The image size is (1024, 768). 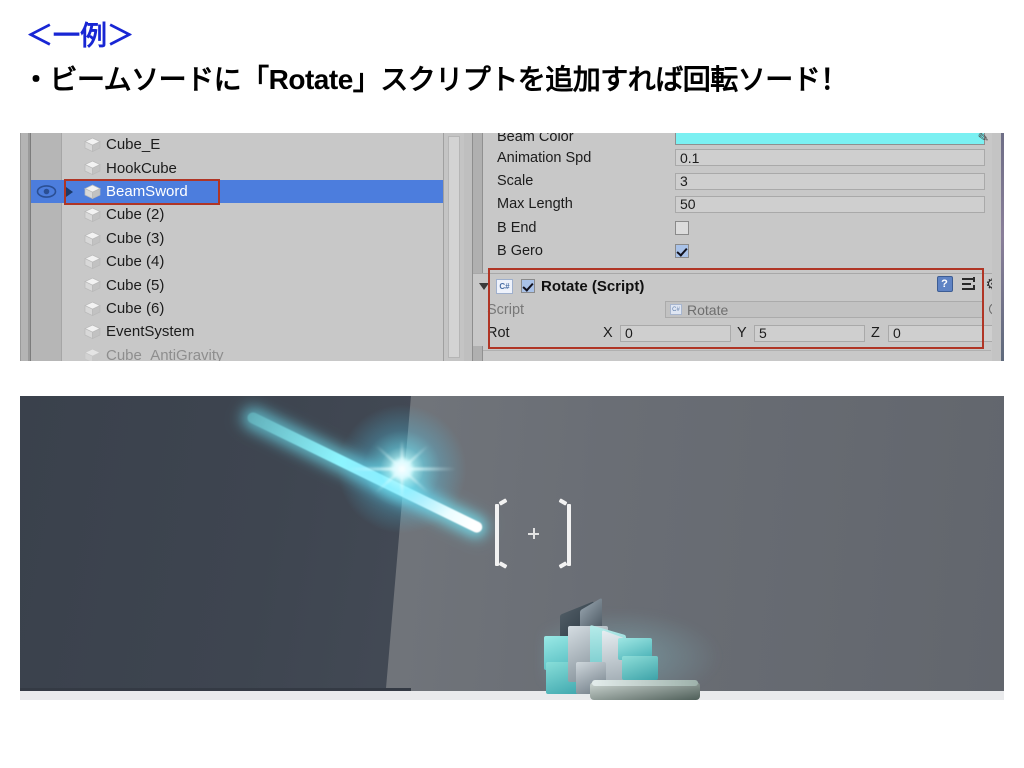 I want to click on hierarchy-visibility-column, so click(x=46, y=247).